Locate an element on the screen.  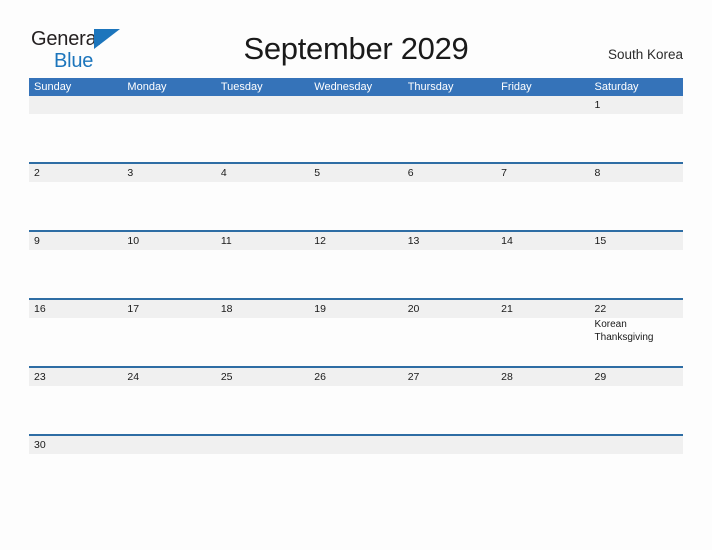
calendar-week-row: 1 is located at coordinates (356, 128).